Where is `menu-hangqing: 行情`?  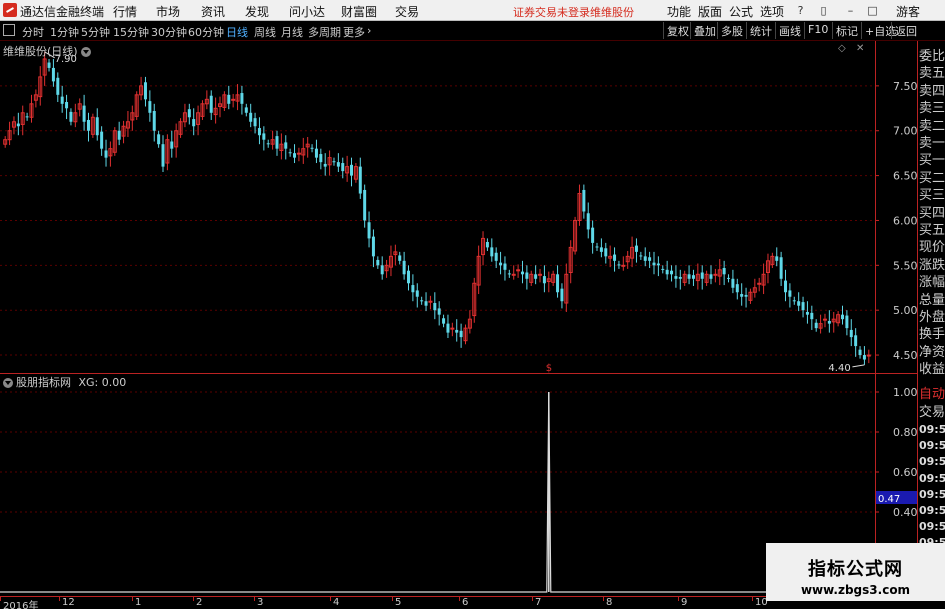 menu-hangqing: 行情 is located at coordinates (125, 11).